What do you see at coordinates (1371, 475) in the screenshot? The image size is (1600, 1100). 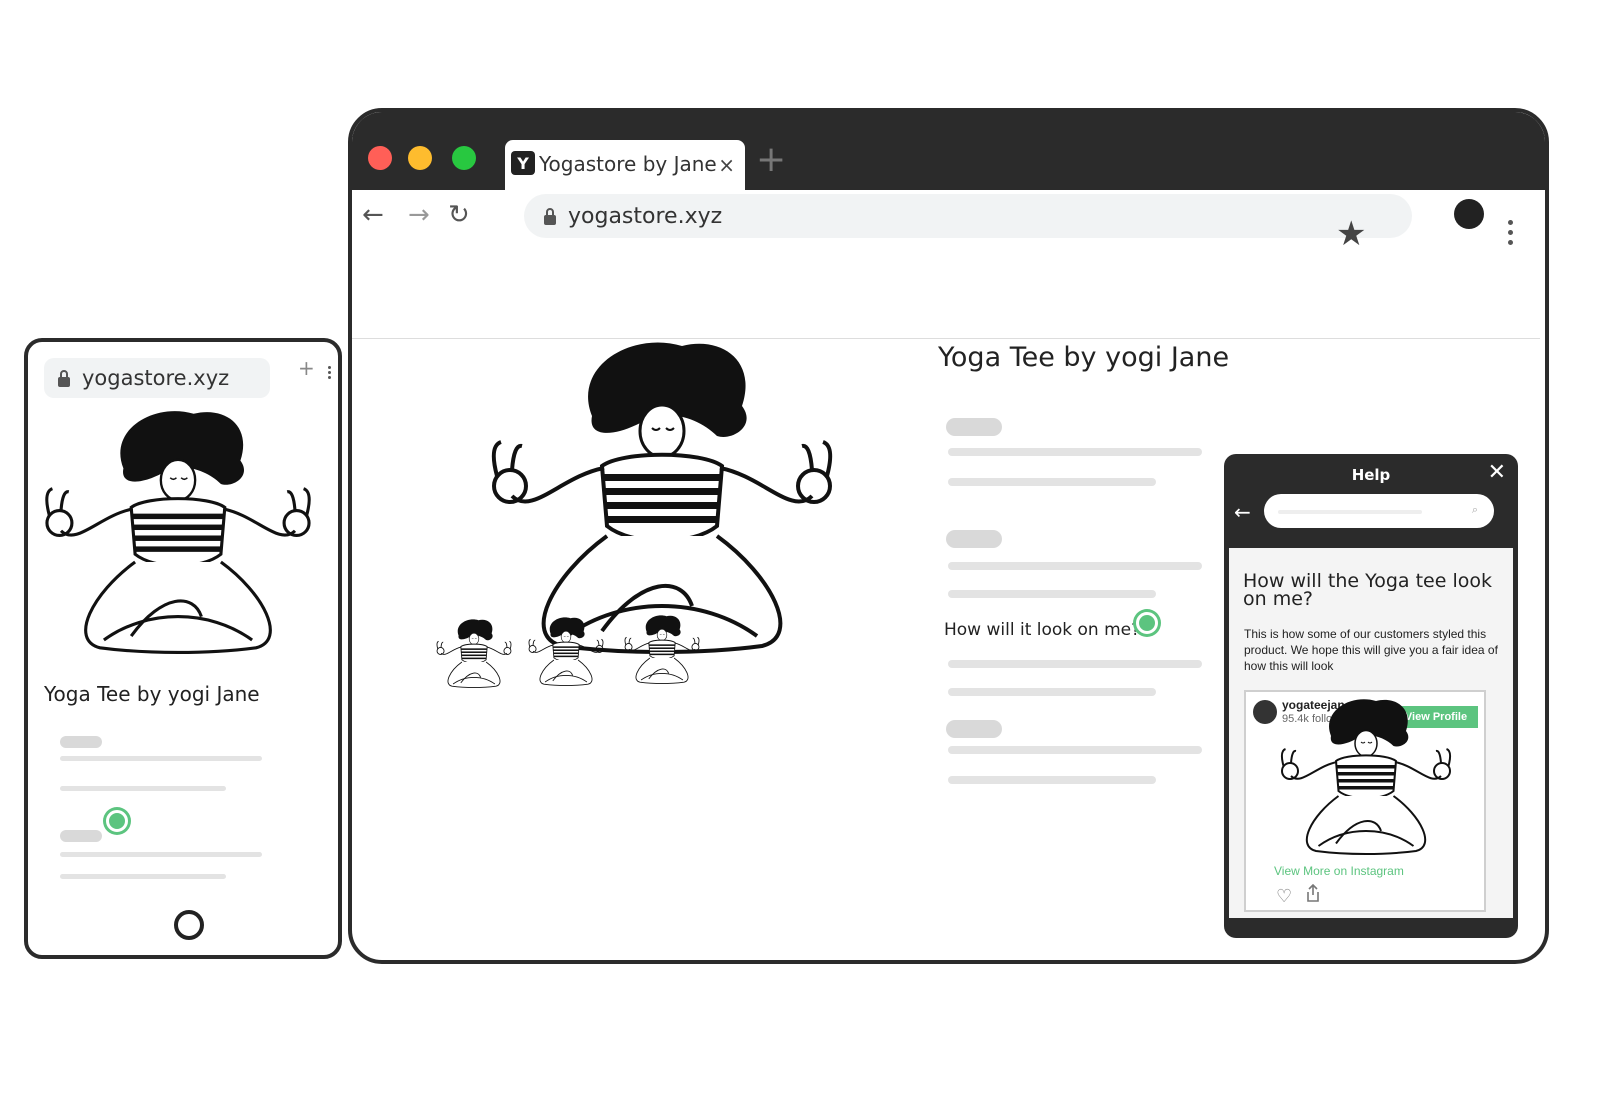 I see `help-title: Help` at bounding box center [1371, 475].